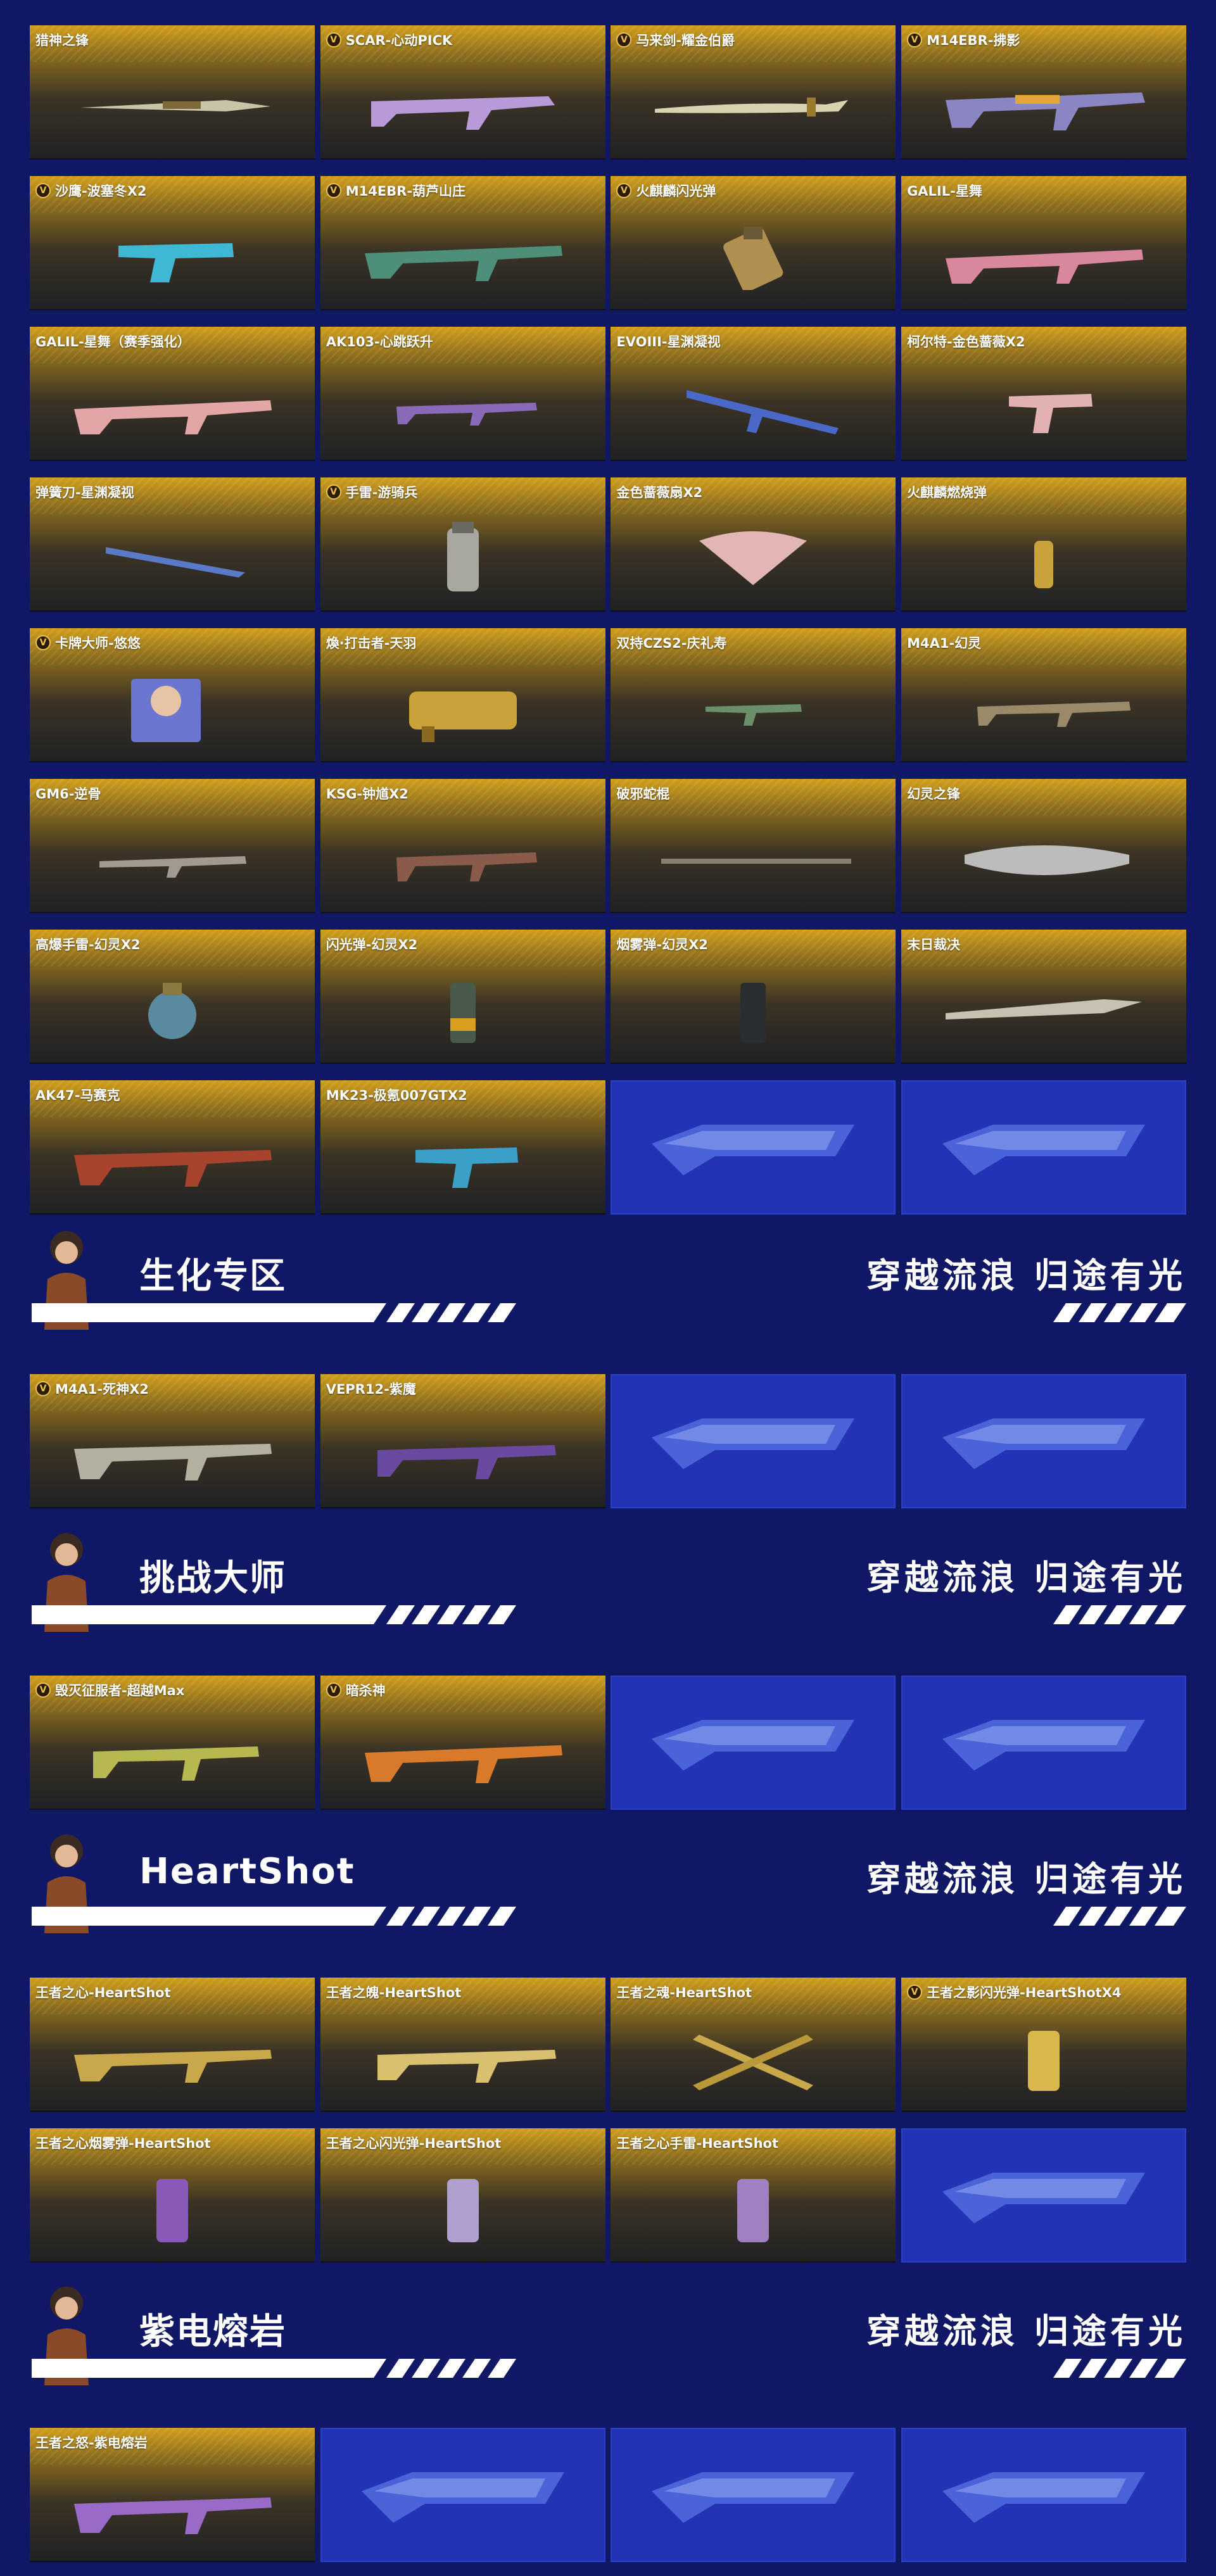 This screenshot has height=2576, width=1216. Describe the element at coordinates (966, 342) in the screenshot. I see `weapon-name: 柯尔特-金色蔷薇X2` at that location.